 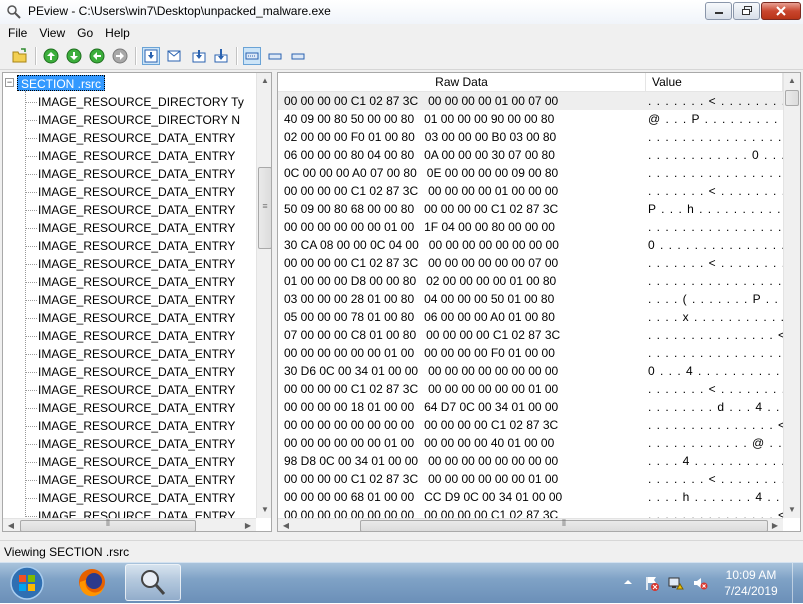 What do you see at coordinates (714, 82) in the screenshot?
I see `column-value: Value` at bounding box center [714, 82].